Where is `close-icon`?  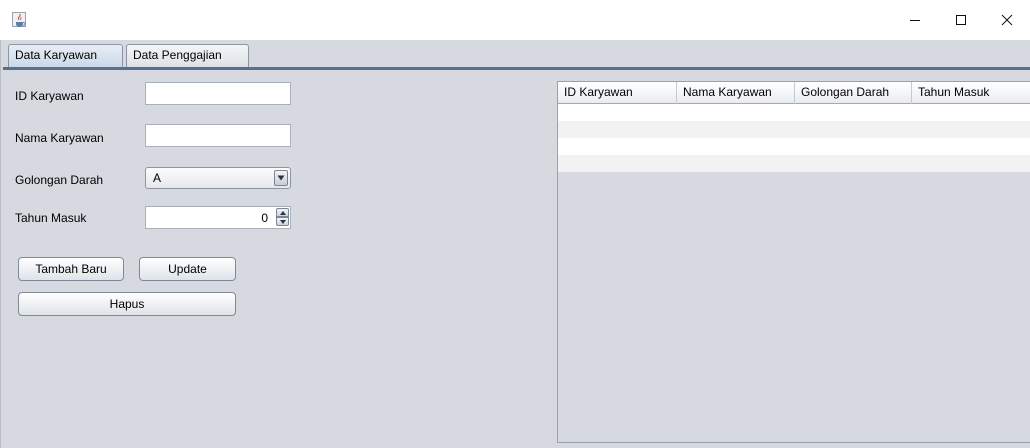
close-icon is located at coordinates (1007, 20).